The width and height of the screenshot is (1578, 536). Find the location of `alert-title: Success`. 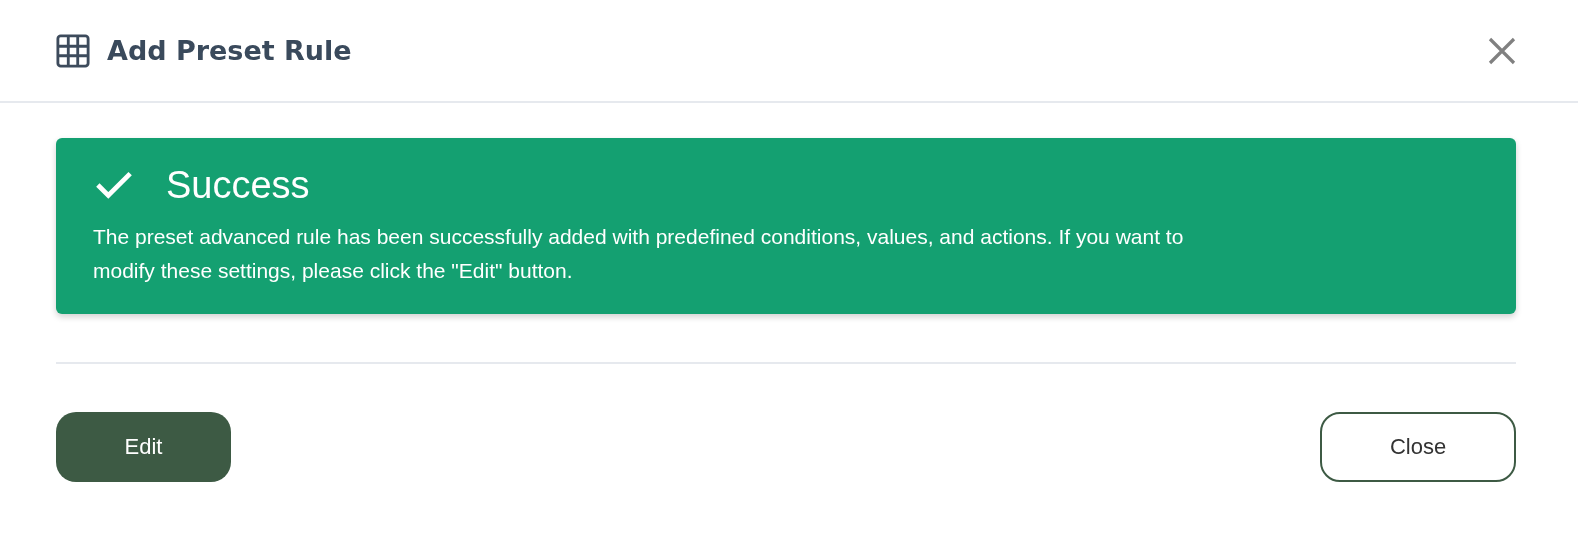

alert-title: Success is located at coordinates (238, 185).